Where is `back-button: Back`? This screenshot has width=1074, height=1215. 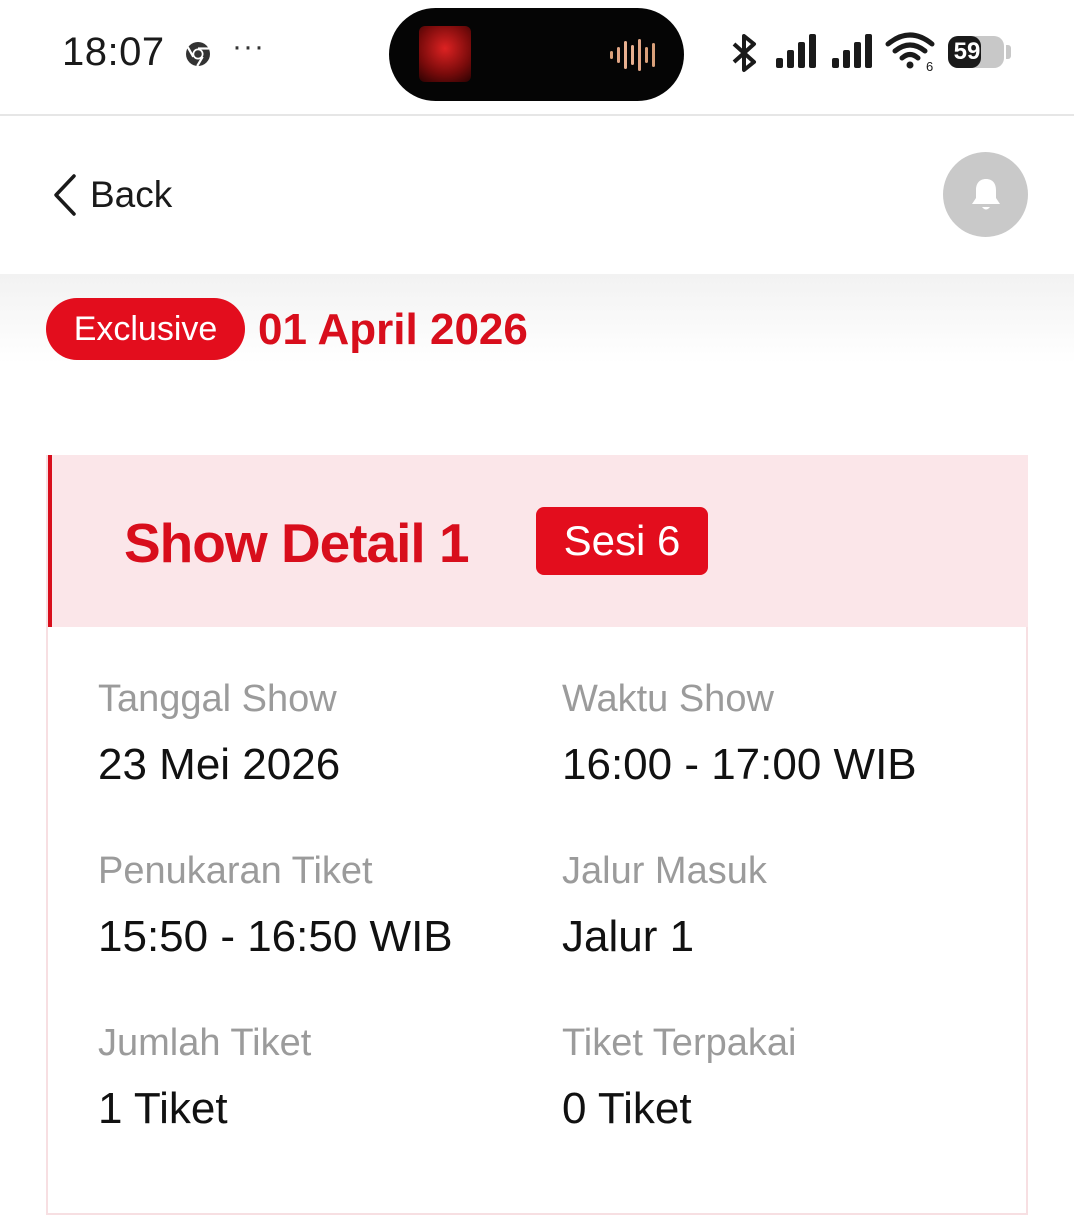 back-button: Back is located at coordinates (112, 195).